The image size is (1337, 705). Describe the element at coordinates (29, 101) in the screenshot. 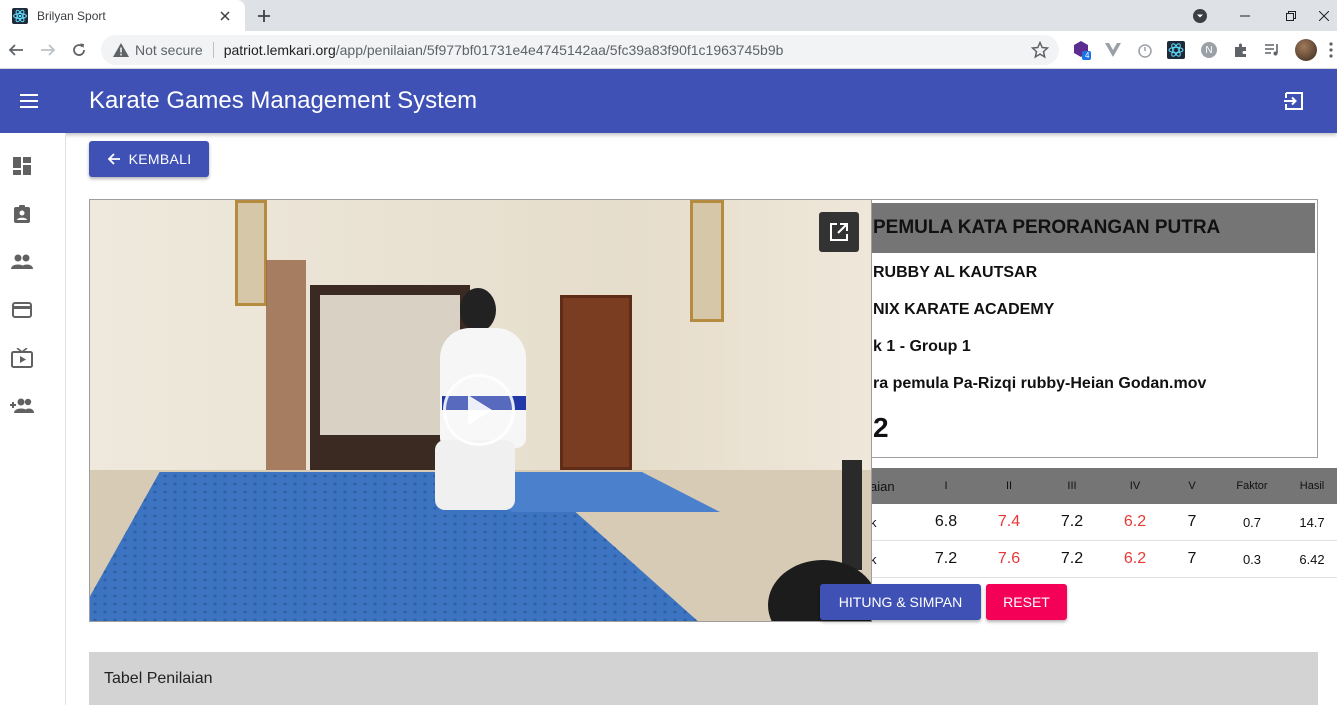

I see `hamburger-menu-icon` at that location.